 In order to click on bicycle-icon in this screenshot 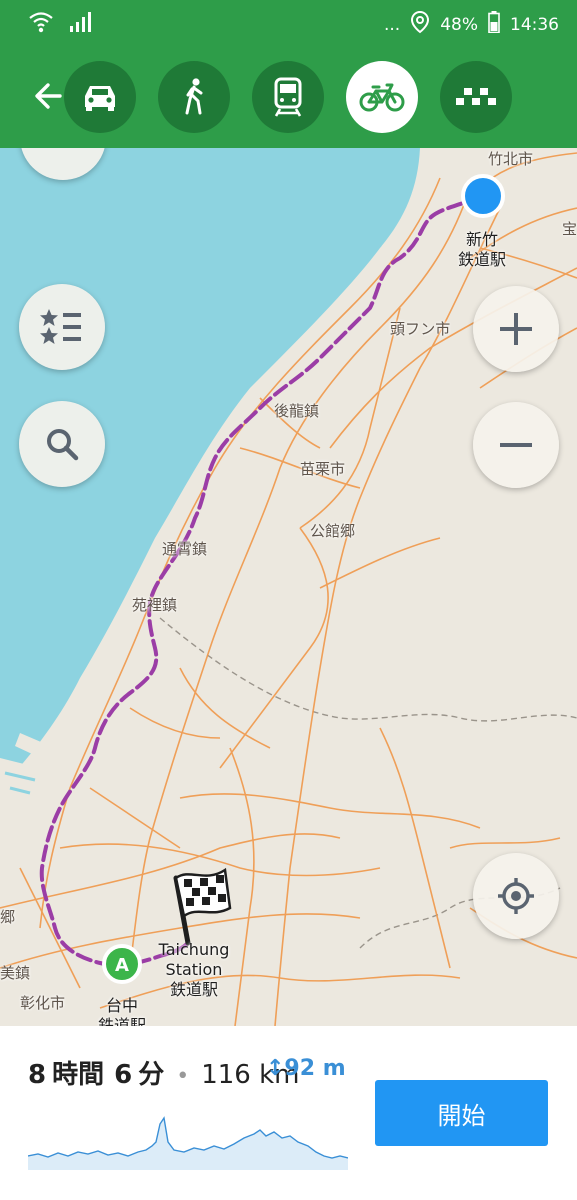, I will do `click(382, 97)`.